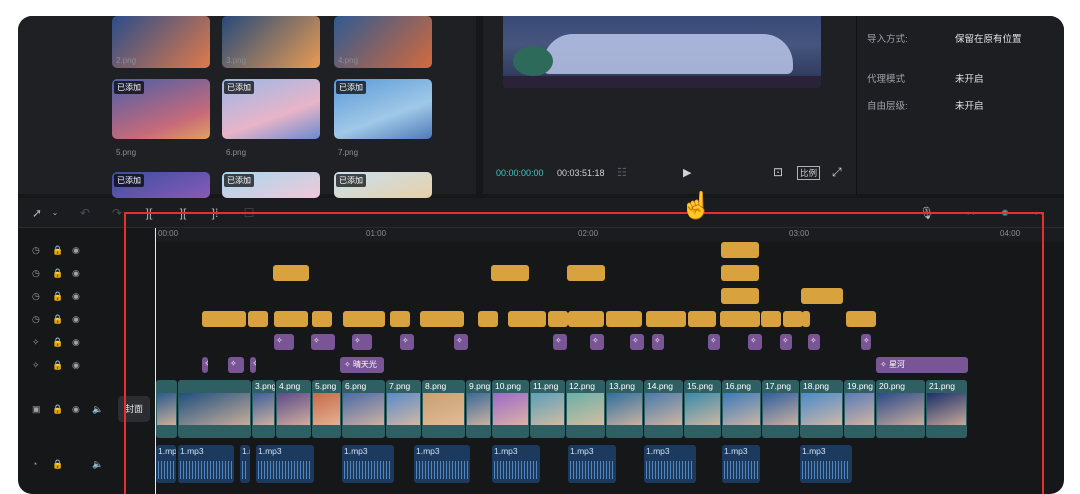  I want to click on preview-axis-icon: ⊷, so click(1039, 213).